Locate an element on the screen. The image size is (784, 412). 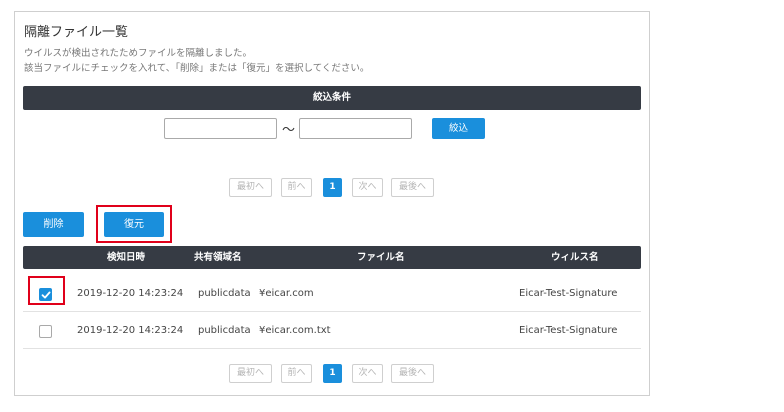
checkbox-highlight is located at coordinates (46, 290).